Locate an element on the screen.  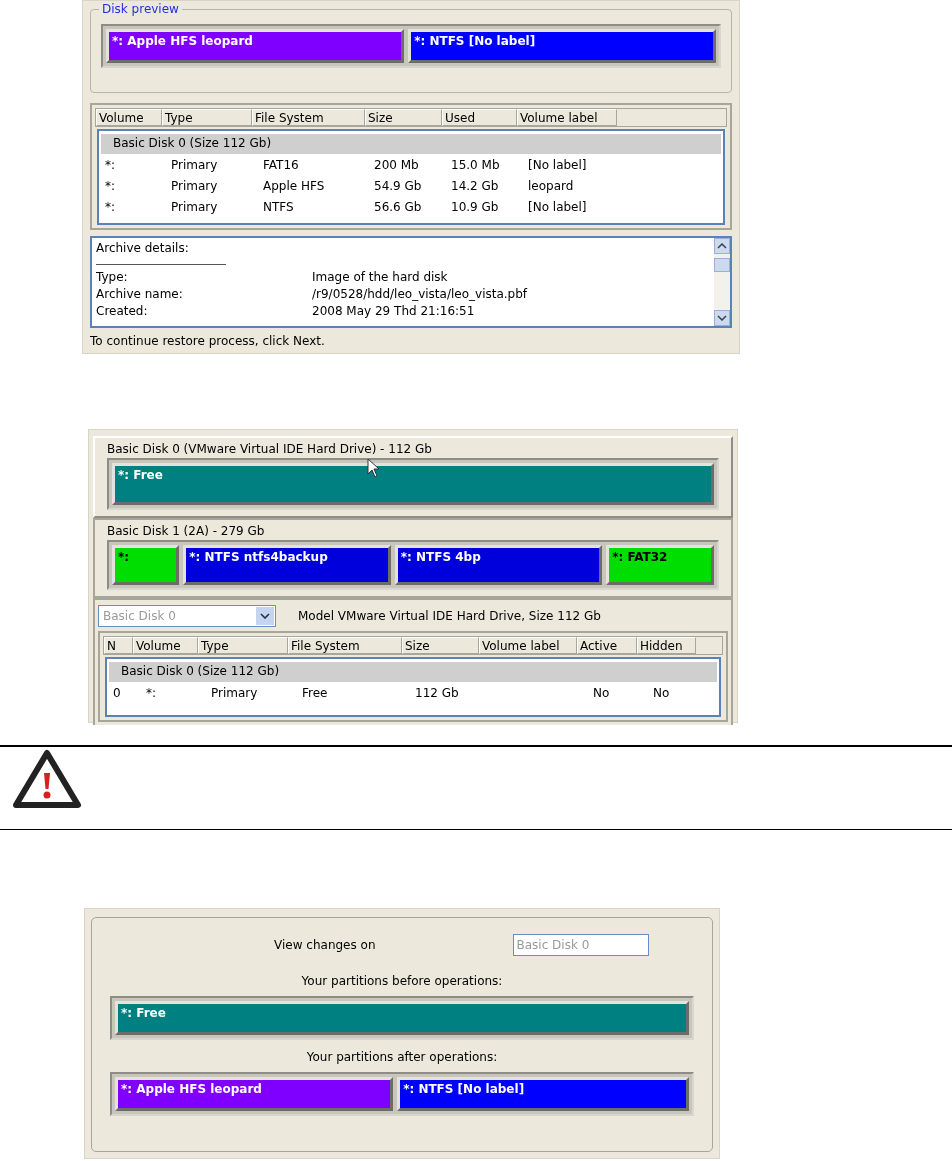
partition-block: *: NTFS 4bp is located at coordinates (498, 565).